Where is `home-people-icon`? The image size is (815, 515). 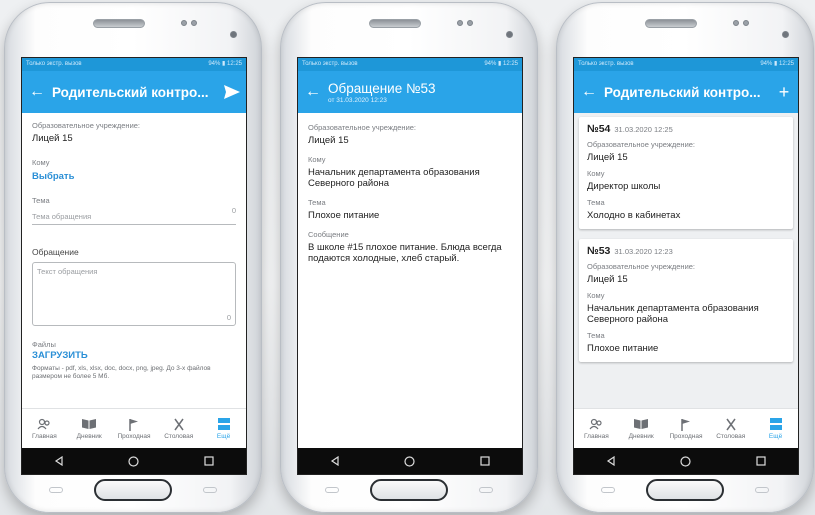
home-people-icon is located at coordinates (596, 424).